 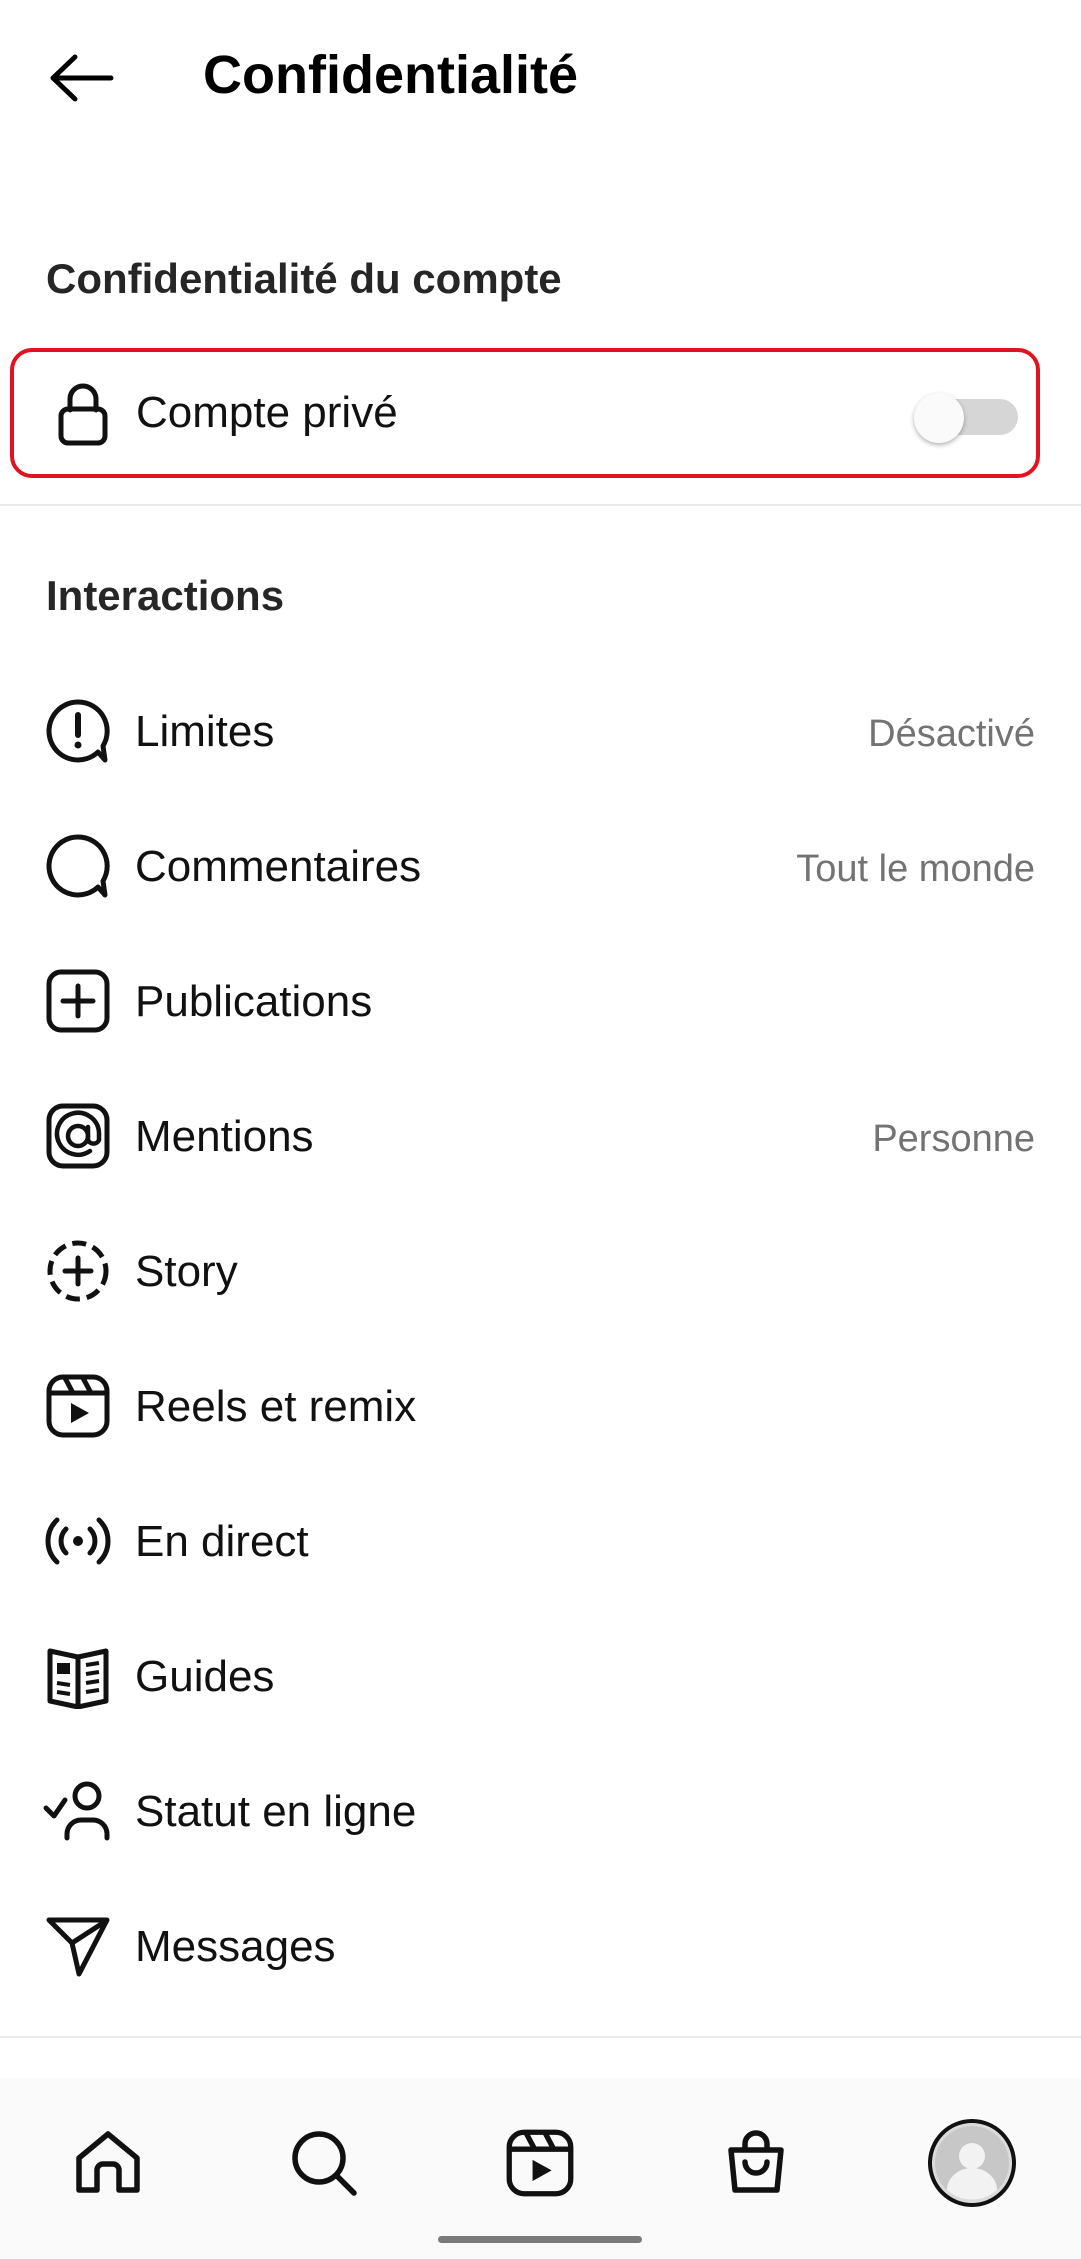 What do you see at coordinates (540, 1271) in the screenshot?
I see `list-item-story: Story` at bounding box center [540, 1271].